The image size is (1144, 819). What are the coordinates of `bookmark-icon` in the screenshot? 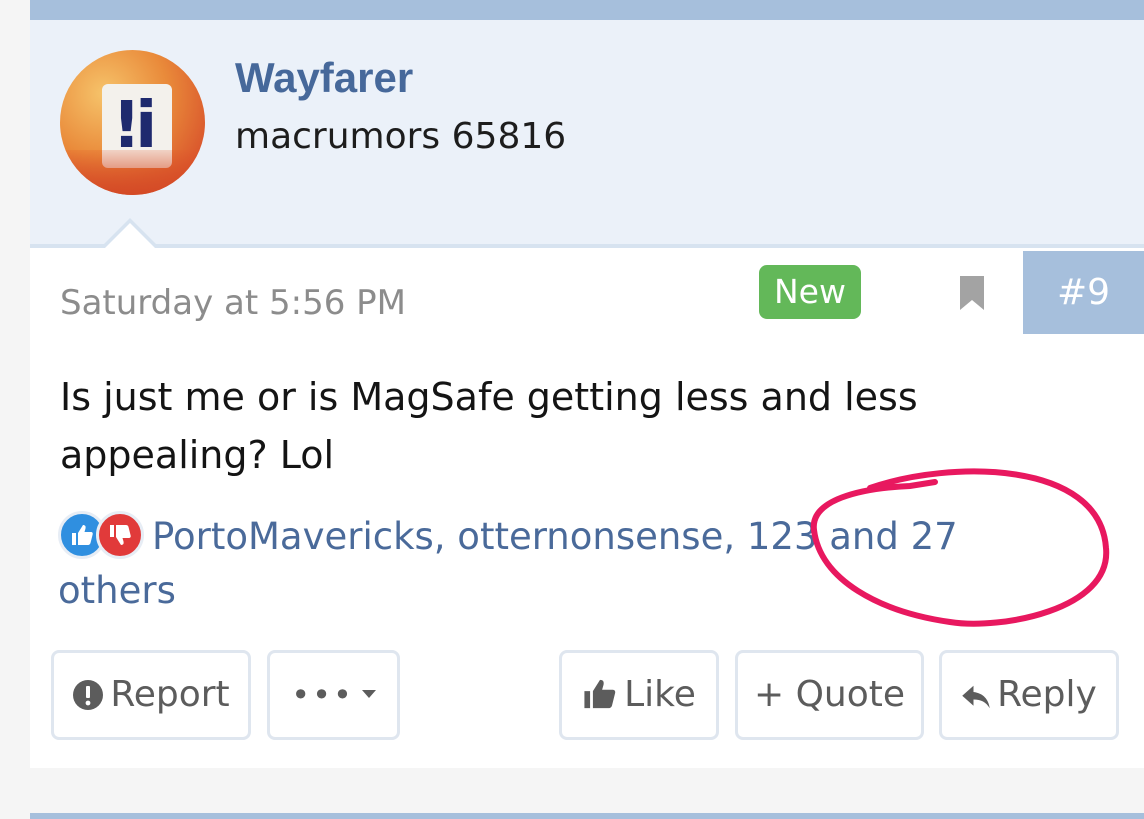 It's located at (972, 293).